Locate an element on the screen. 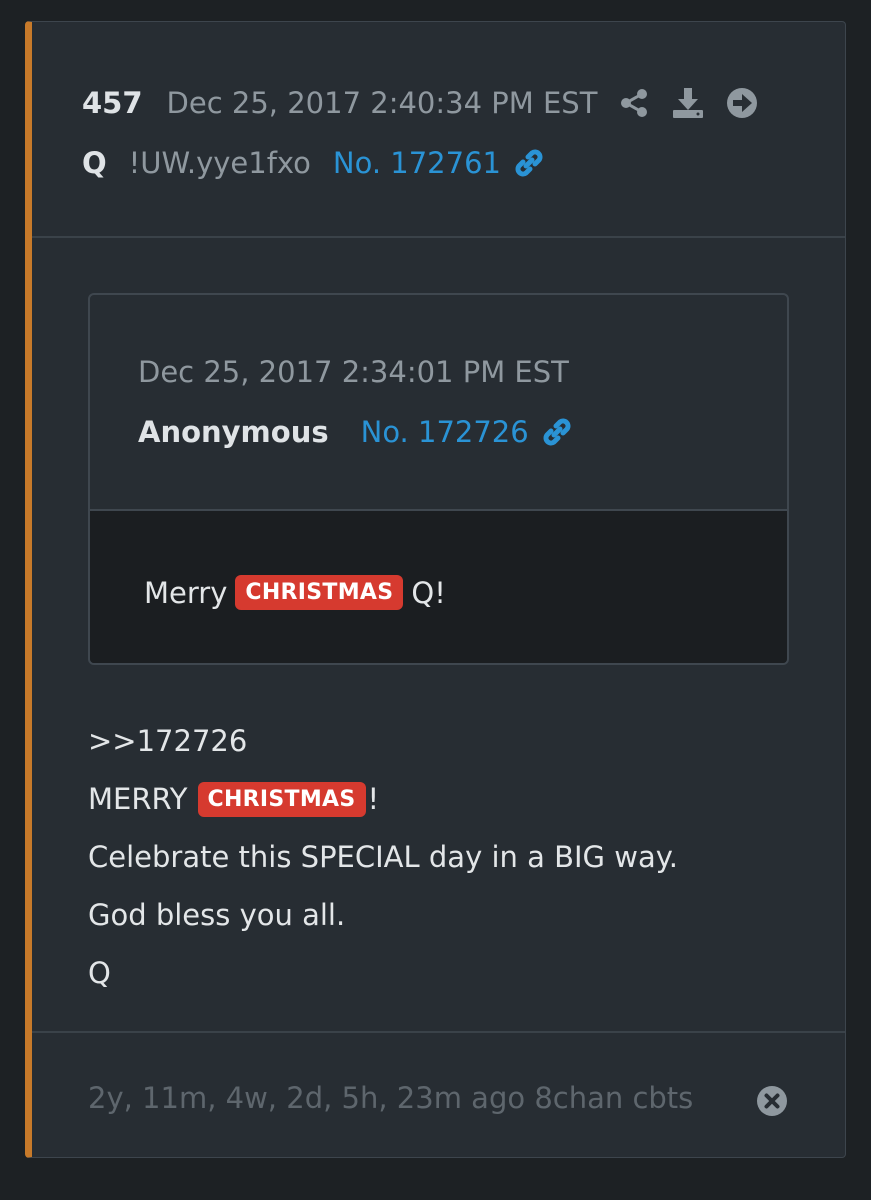  quoted-text-after: Q! is located at coordinates (428, 592).